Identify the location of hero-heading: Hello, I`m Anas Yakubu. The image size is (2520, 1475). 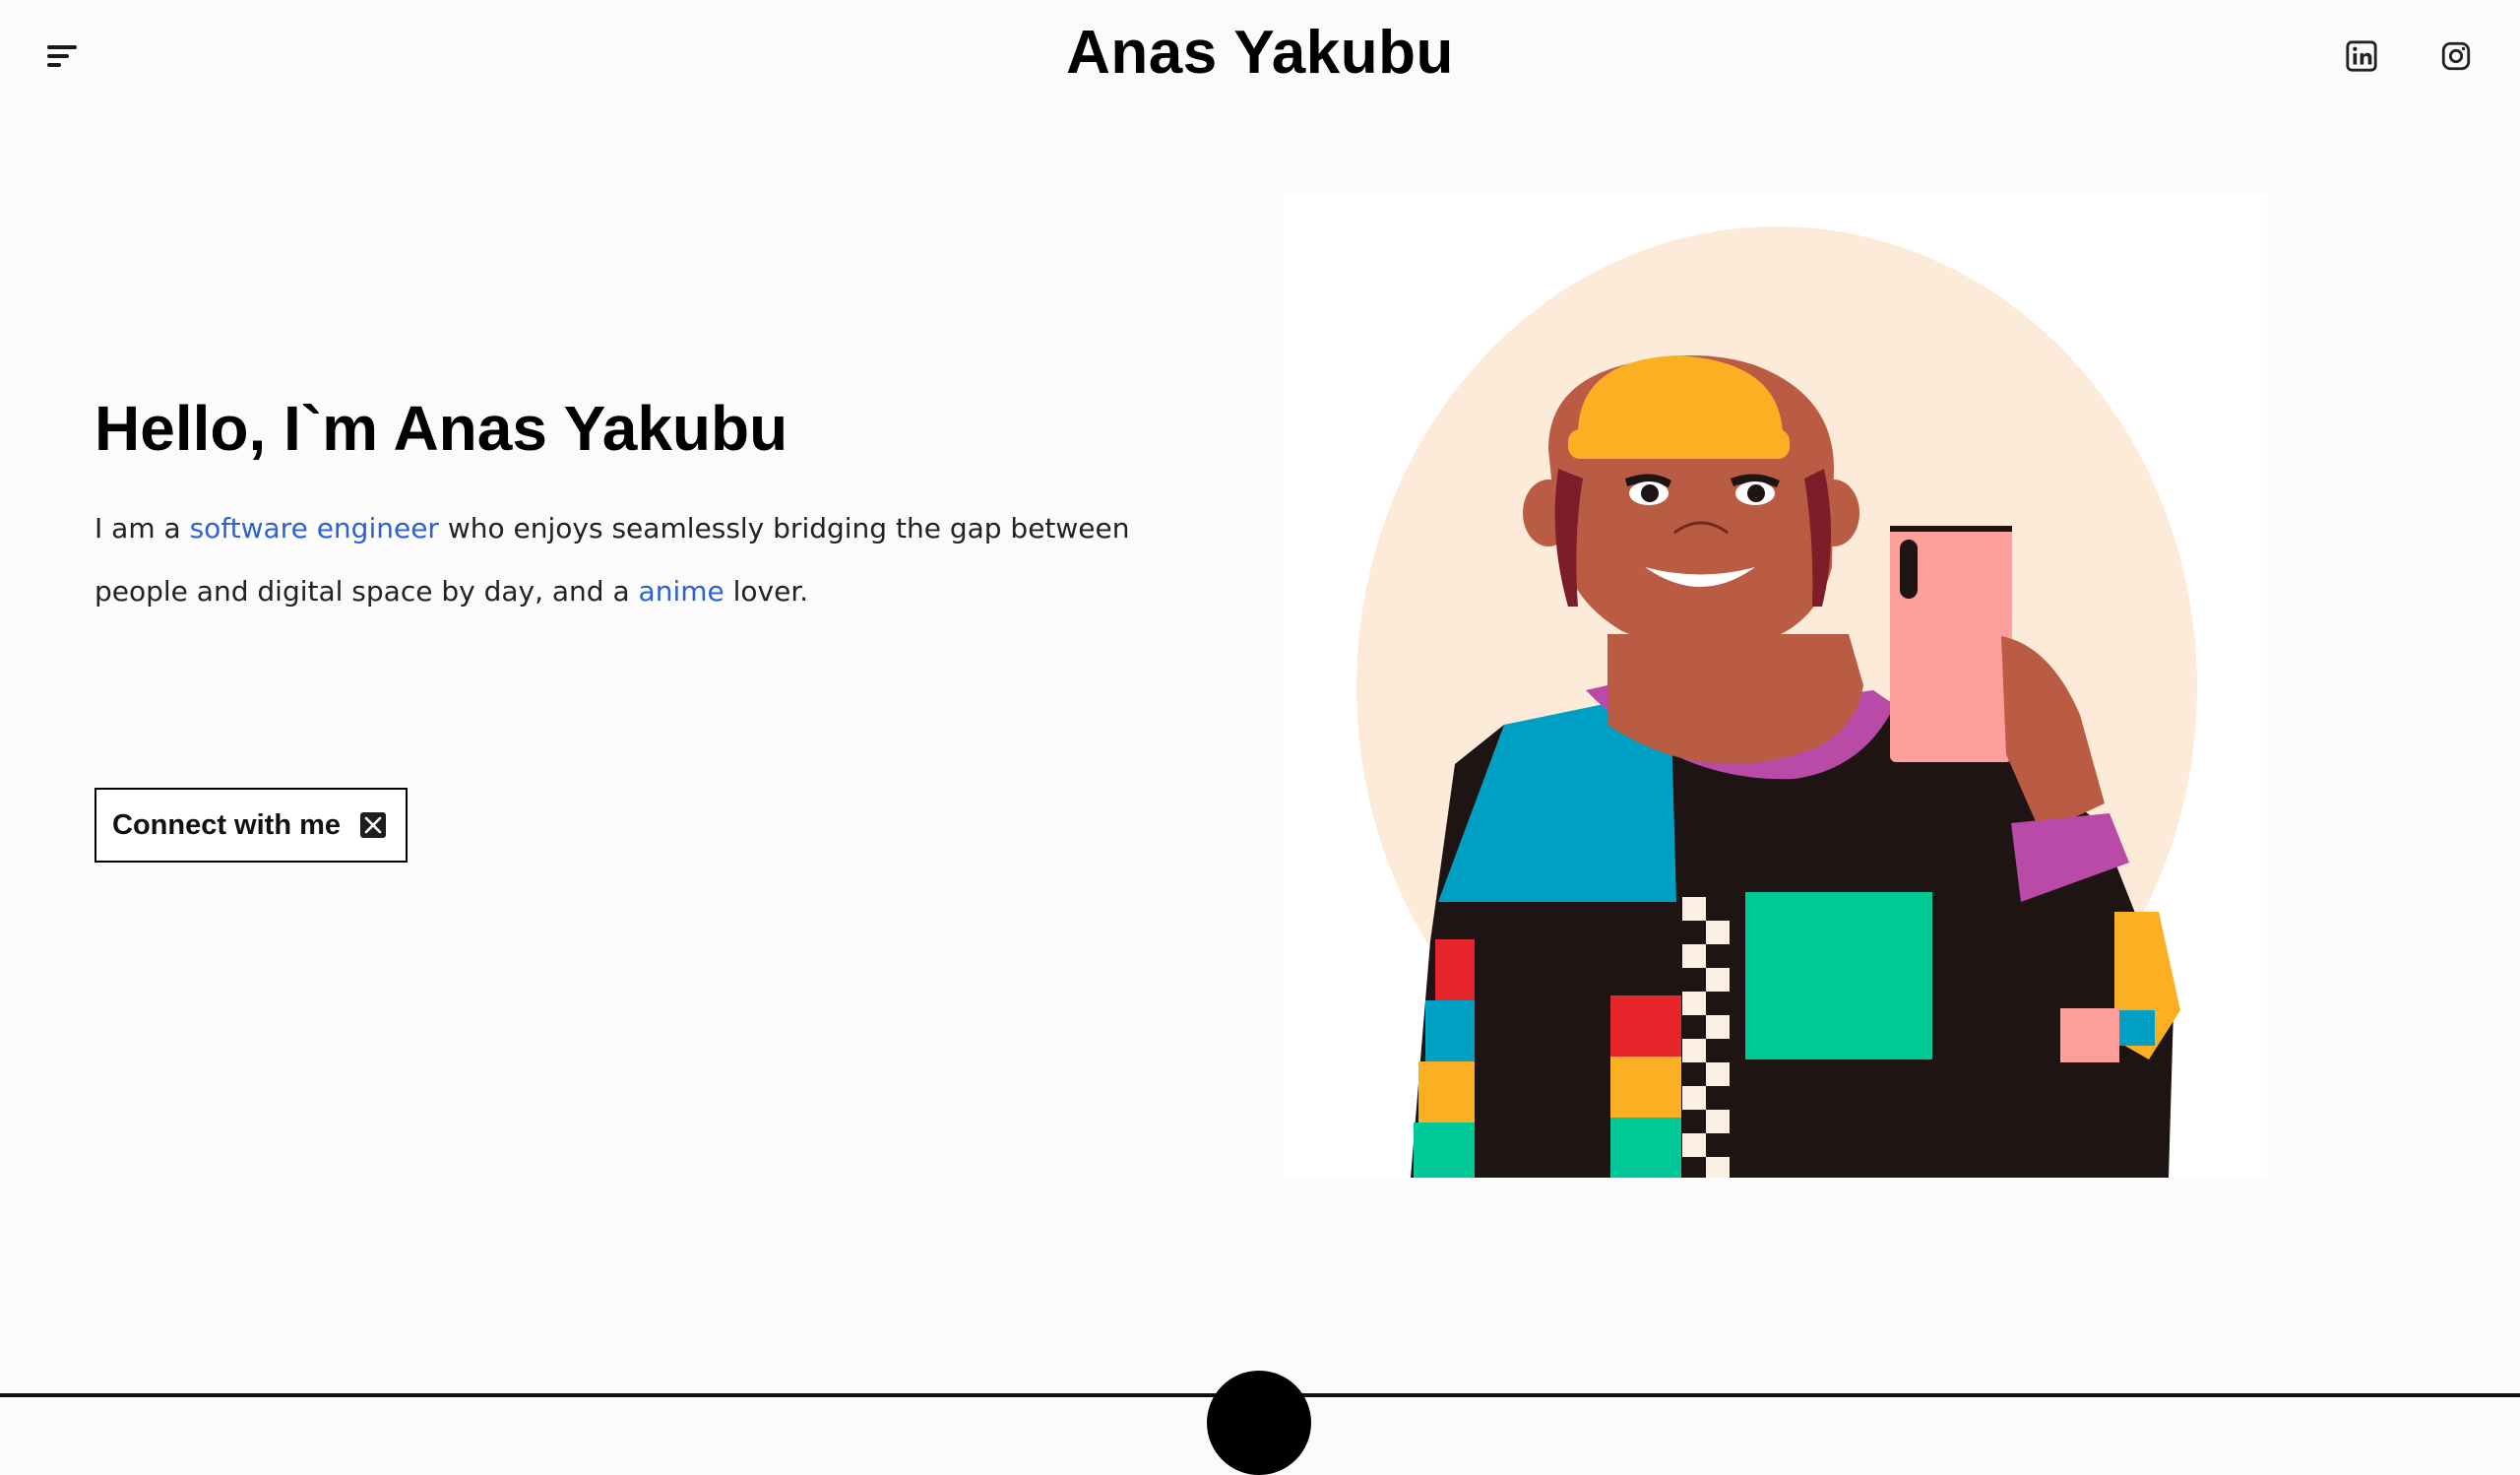
(441, 428).